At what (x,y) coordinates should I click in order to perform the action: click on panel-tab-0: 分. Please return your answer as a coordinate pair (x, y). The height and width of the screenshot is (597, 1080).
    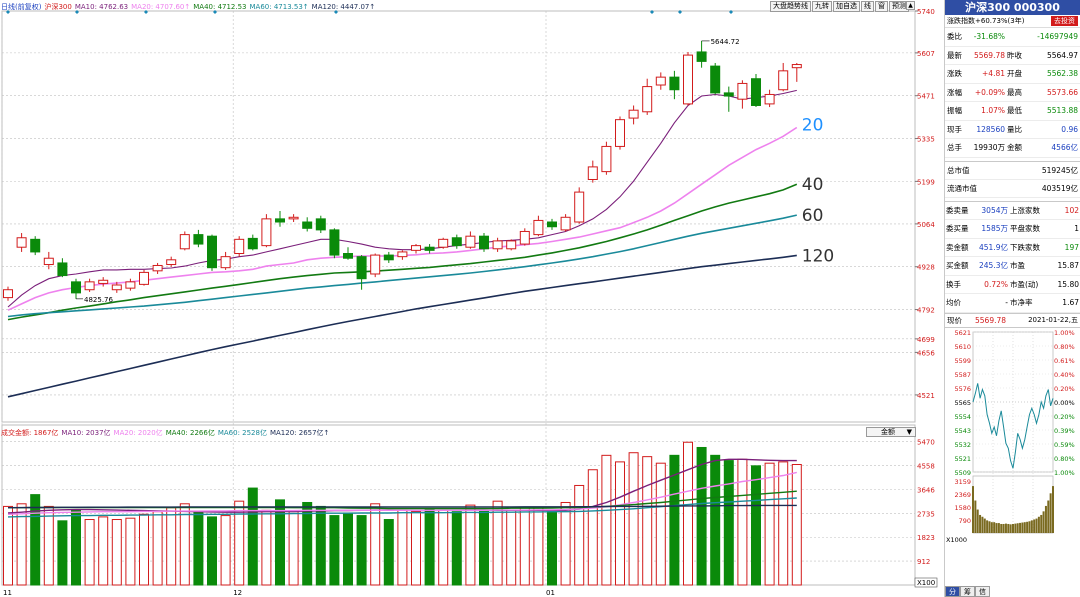
    Looking at the image, I should click on (952, 591).